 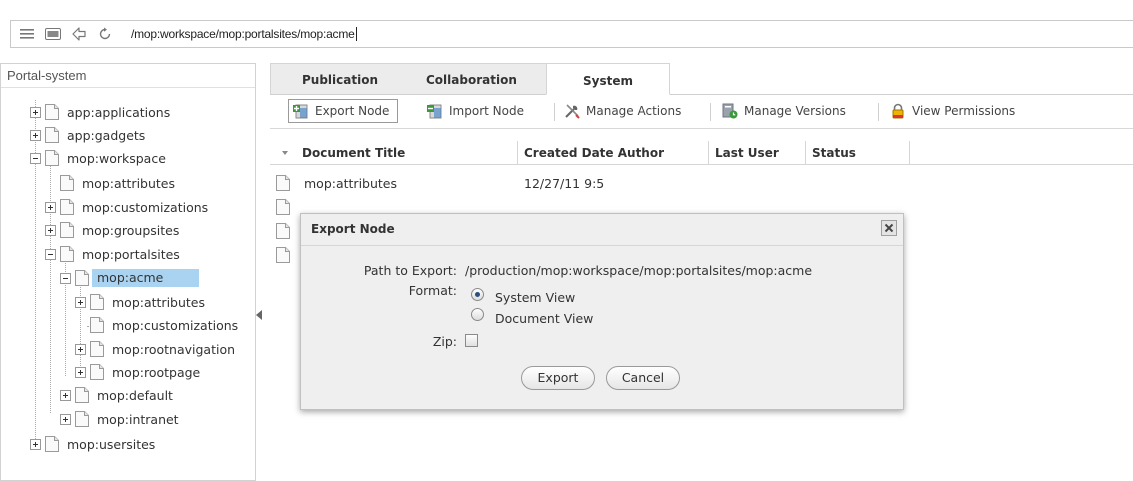 What do you see at coordinates (701, 183) in the screenshot?
I see `table-row: mop:attributes 12/27/11 9:5` at bounding box center [701, 183].